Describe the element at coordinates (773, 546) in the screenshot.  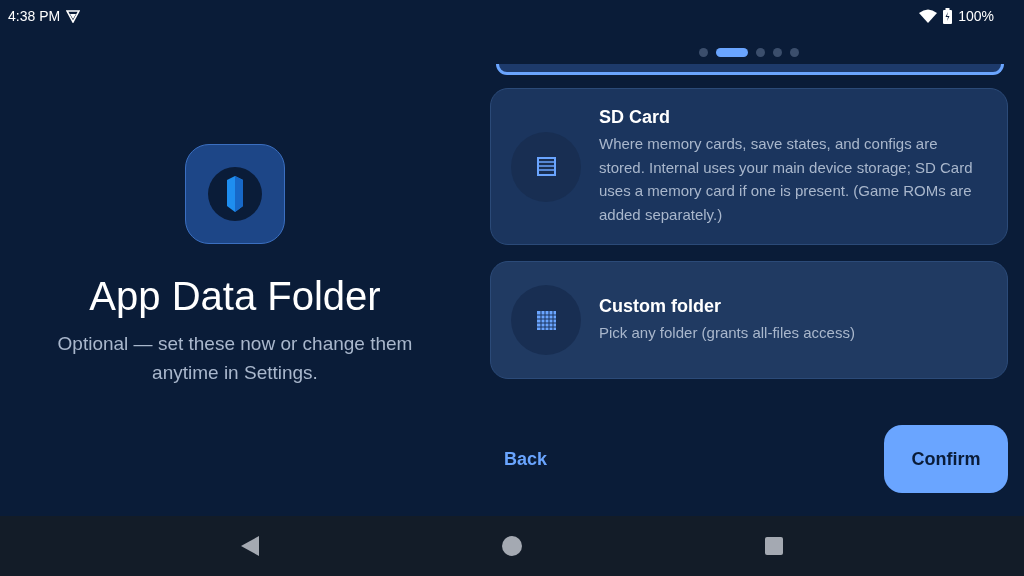
I see `recents-nav-icon` at that location.